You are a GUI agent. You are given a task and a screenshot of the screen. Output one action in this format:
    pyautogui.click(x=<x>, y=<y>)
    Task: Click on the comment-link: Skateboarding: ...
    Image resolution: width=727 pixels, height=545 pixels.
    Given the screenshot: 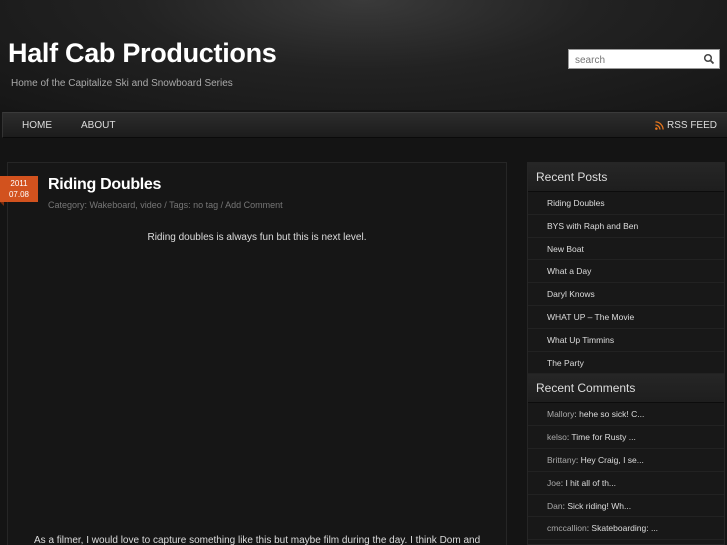 What is the action you would take?
    pyautogui.click(x=624, y=528)
    